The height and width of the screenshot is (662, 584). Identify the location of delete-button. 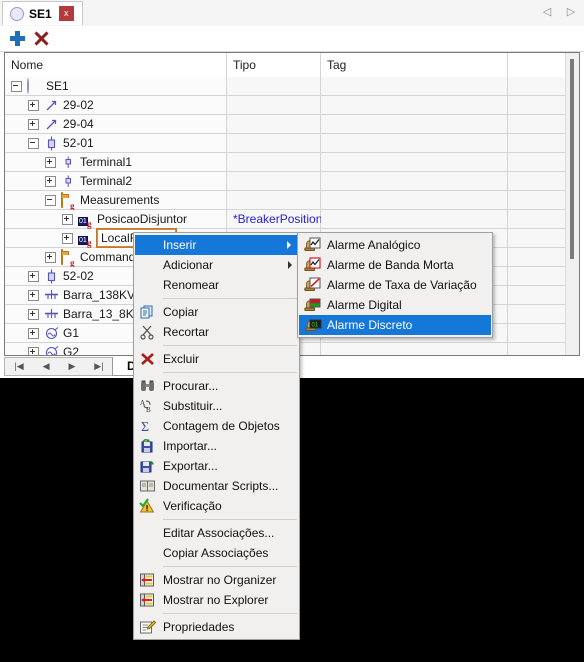
(41, 38).